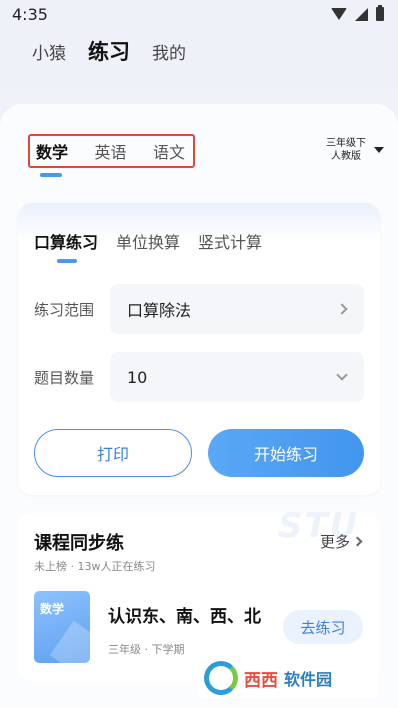 Image resolution: width=398 pixels, height=708 pixels. What do you see at coordinates (261, 680) in the screenshot?
I see `watermark-name-a: 西西` at bounding box center [261, 680].